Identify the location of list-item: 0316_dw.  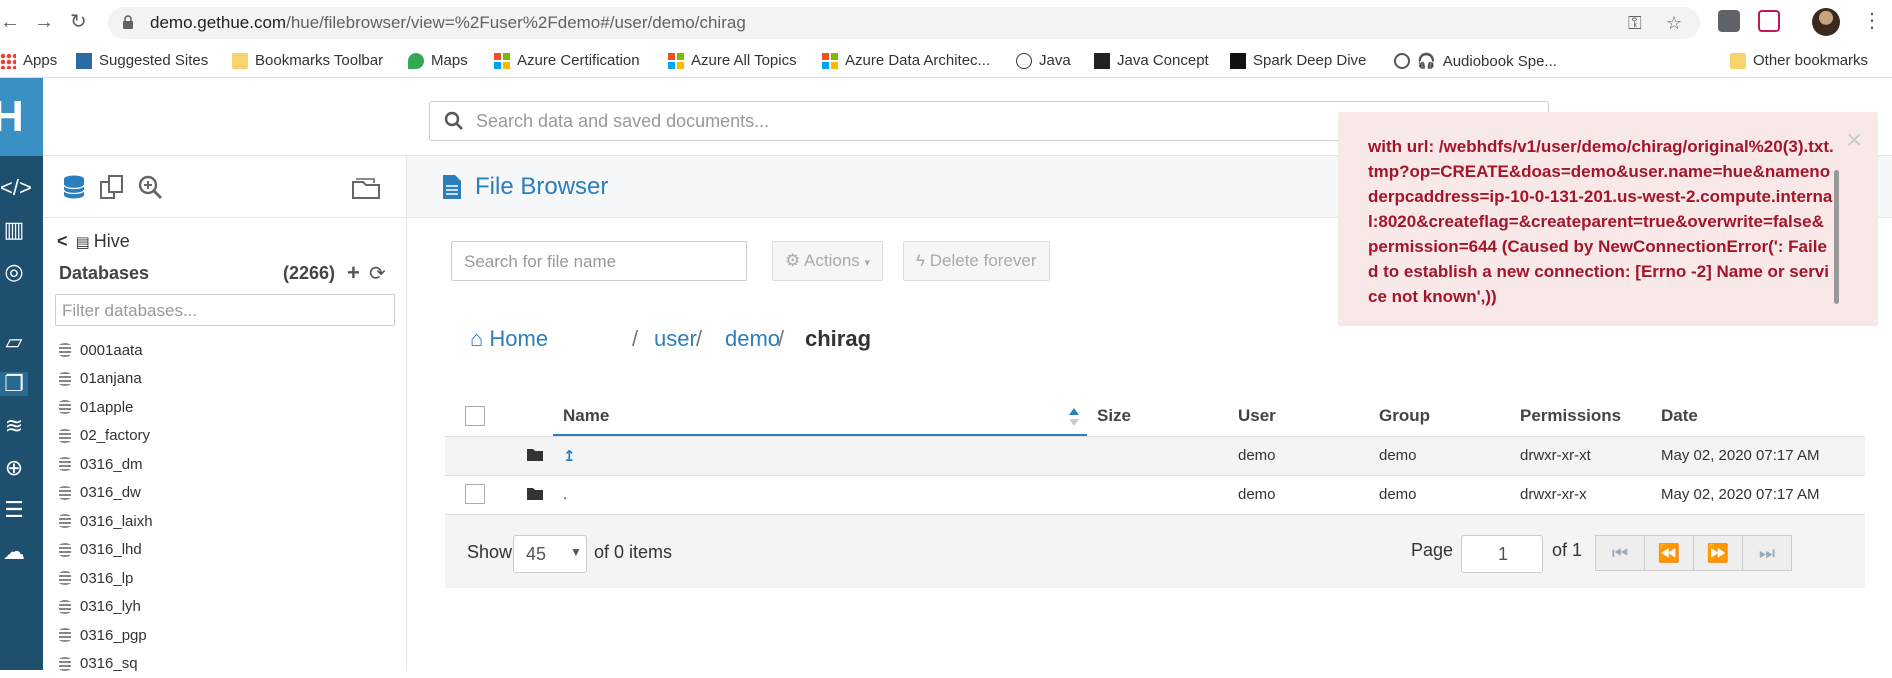
(106, 493).